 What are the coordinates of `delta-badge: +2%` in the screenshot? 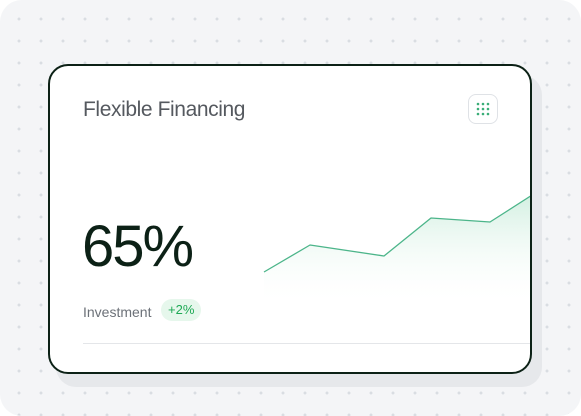 It's located at (181, 310).